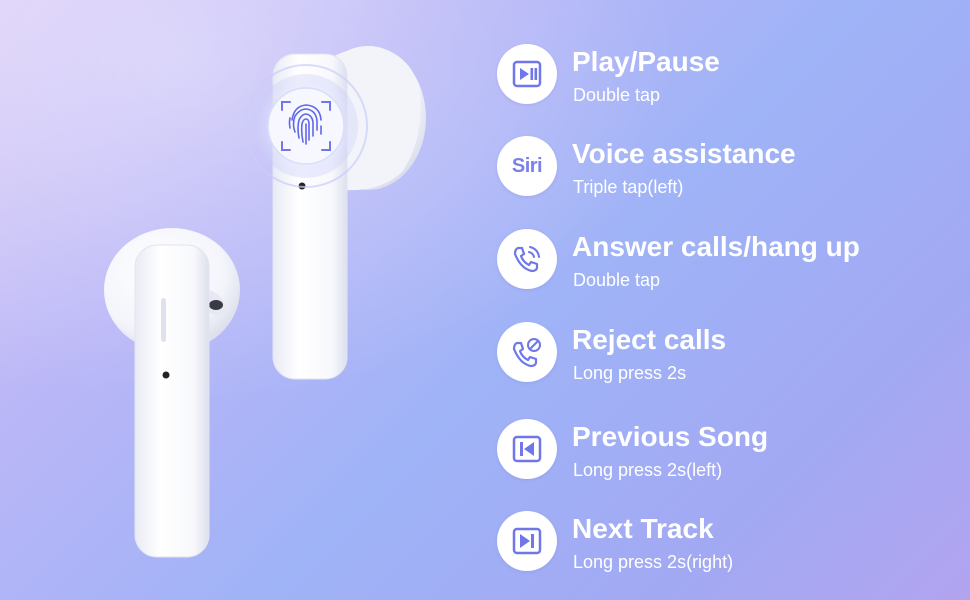 The height and width of the screenshot is (600, 970). I want to click on feature-answer-calls: Answer calls/hang up Double tap, so click(727, 264).